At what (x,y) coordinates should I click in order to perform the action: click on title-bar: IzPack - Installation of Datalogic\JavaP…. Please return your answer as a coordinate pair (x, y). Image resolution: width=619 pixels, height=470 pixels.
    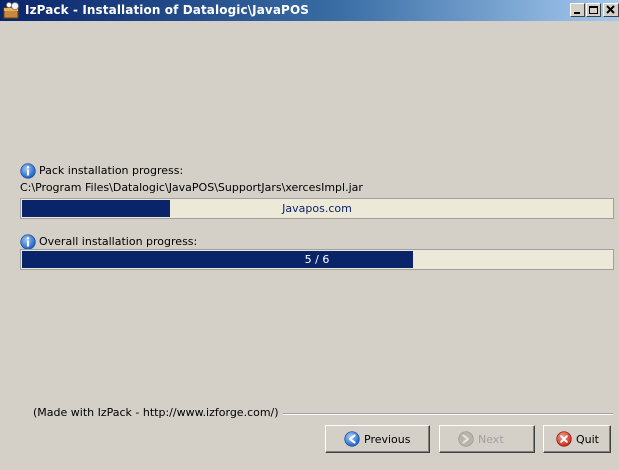
    Looking at the image, I should click on (309, 10).